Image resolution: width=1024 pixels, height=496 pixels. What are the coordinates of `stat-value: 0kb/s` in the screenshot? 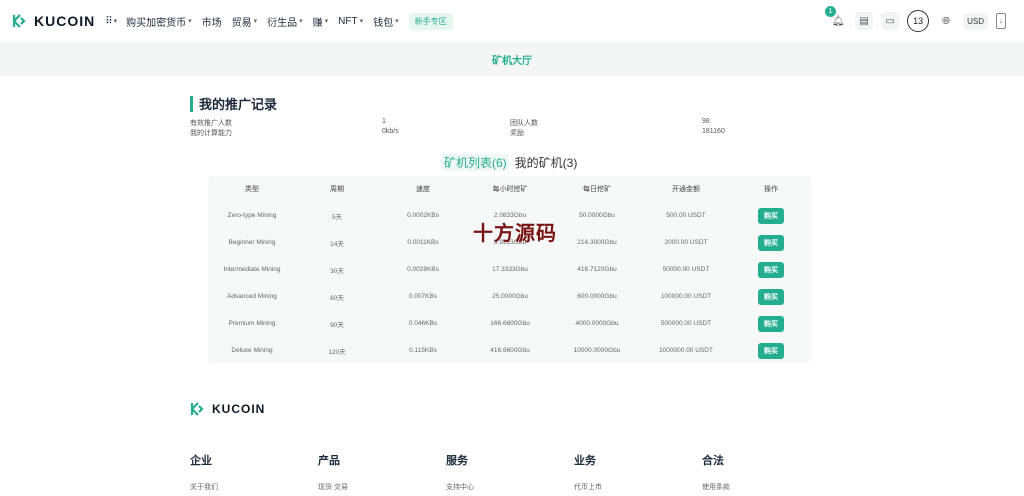 It's located at (390, 131).